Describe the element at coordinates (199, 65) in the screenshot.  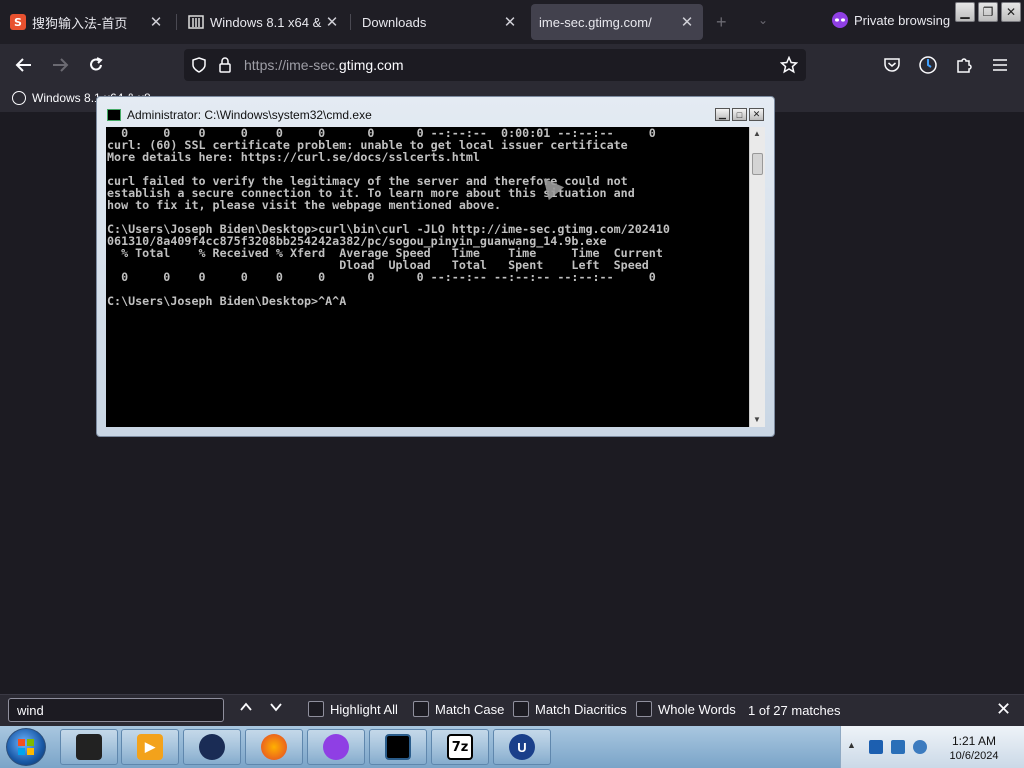
I see `shield-icon` at that location.